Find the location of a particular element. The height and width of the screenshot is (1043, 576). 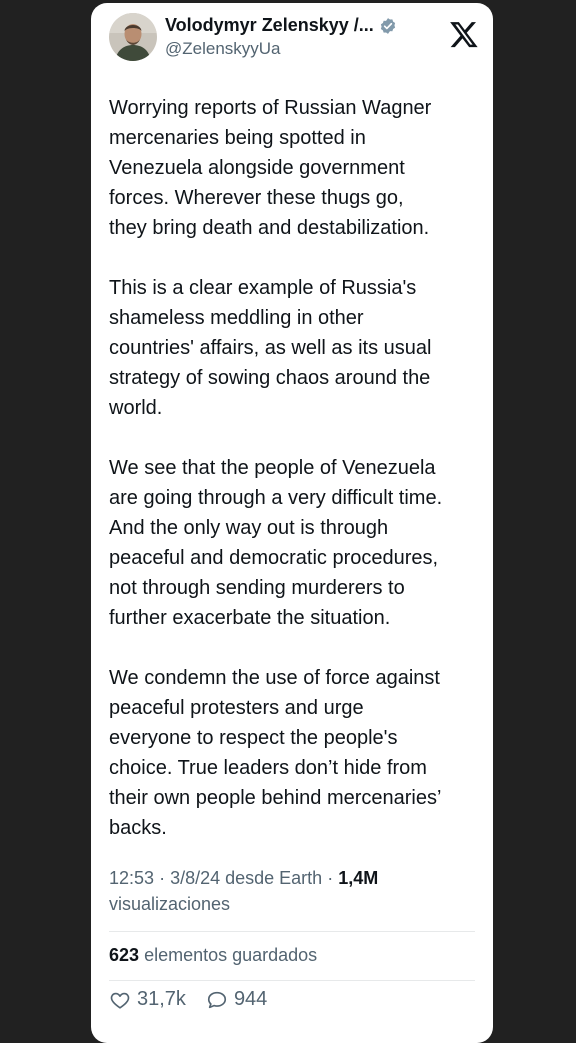

avatar-image is located at coordinates (133, 37).